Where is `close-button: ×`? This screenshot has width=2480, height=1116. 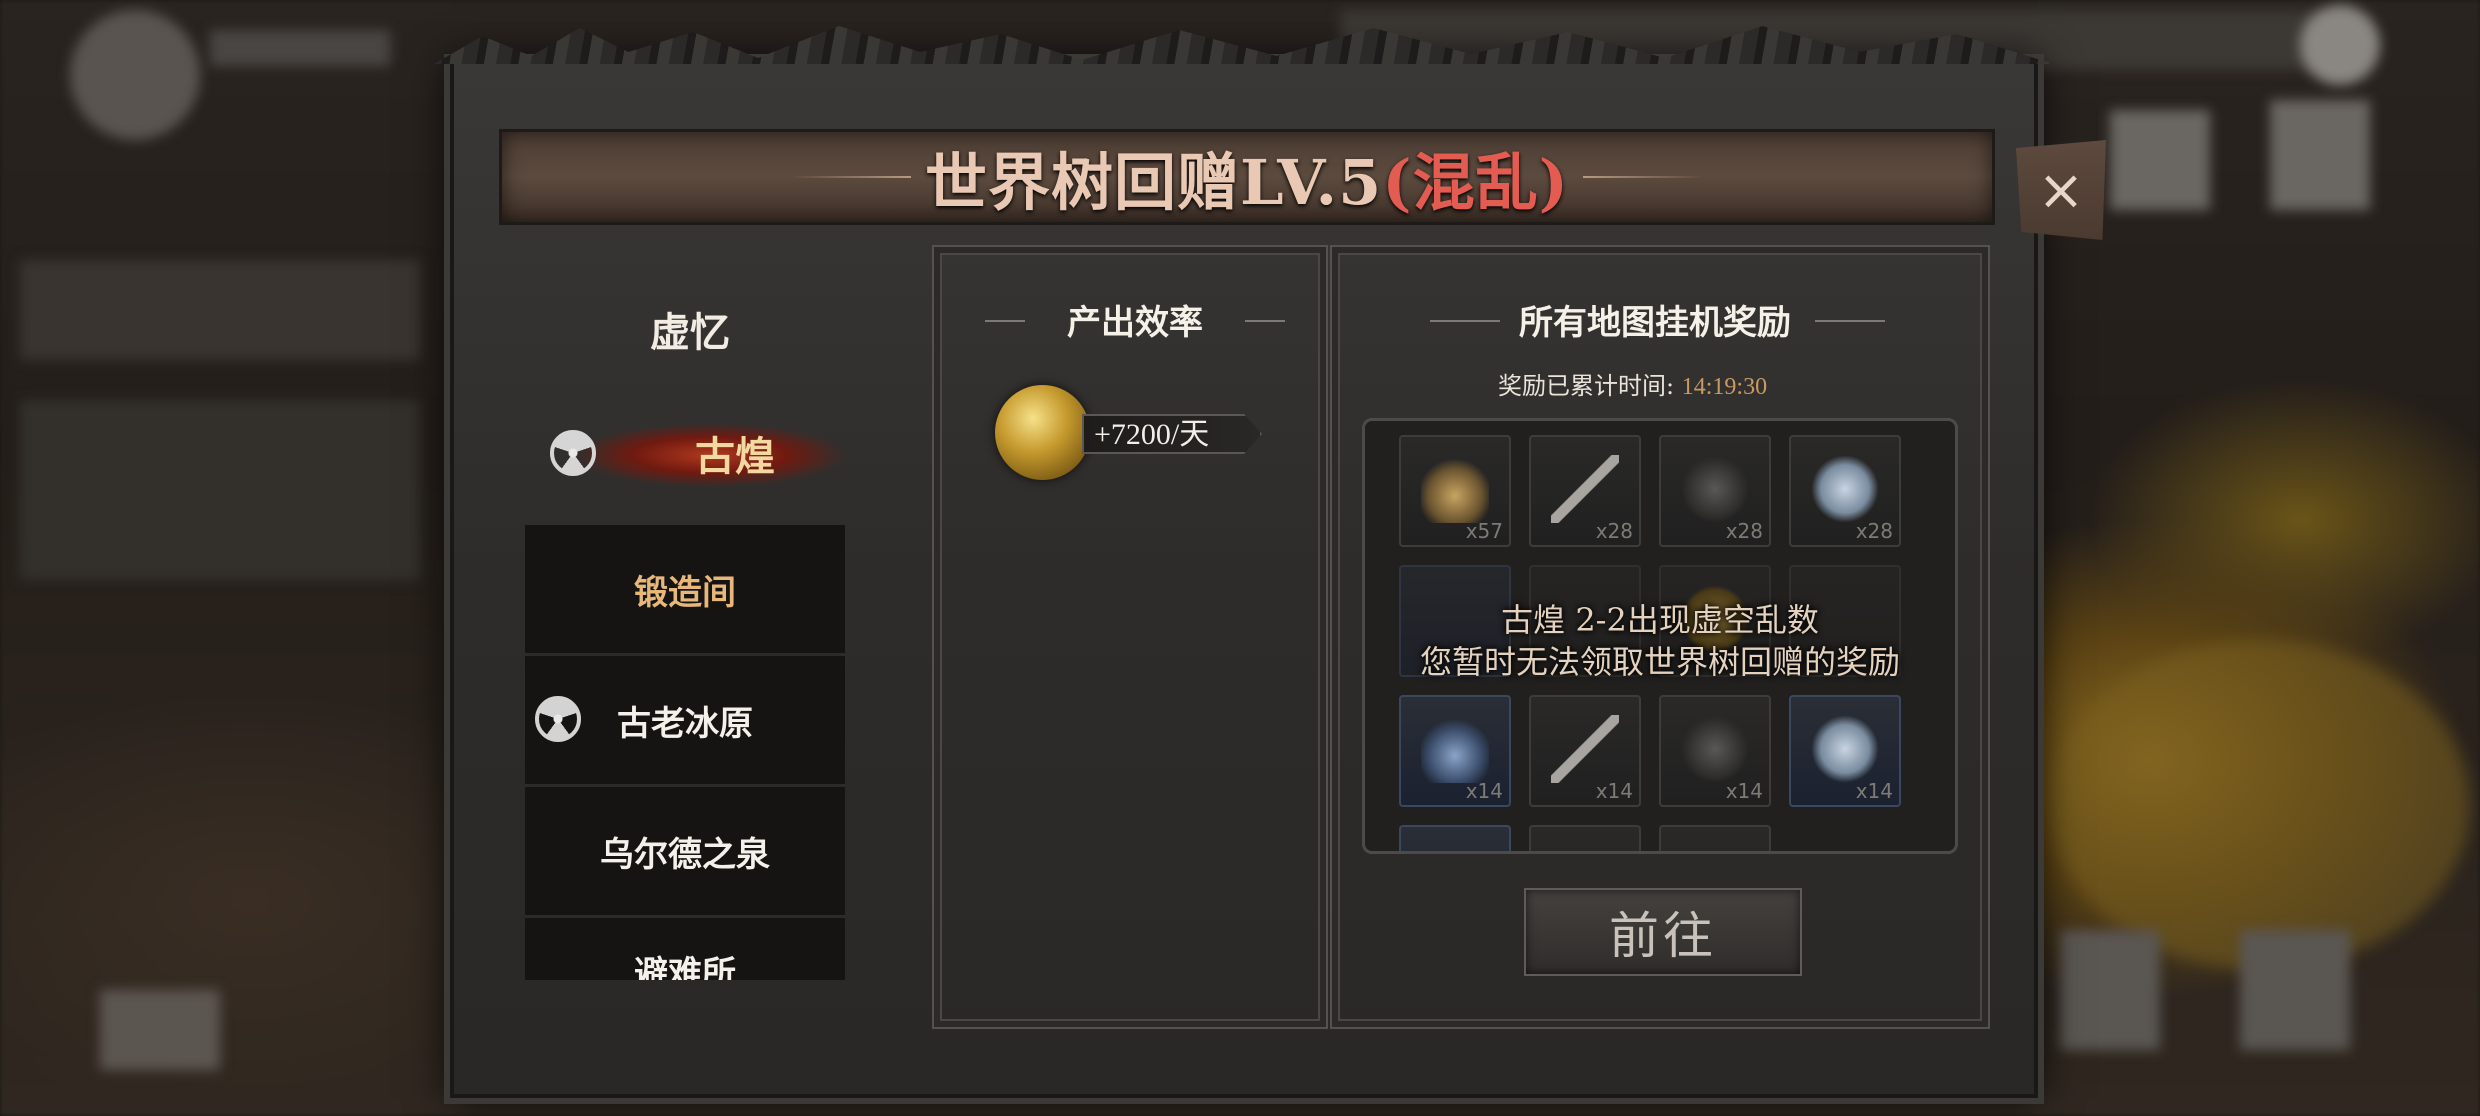
close-button: × is located at coordinates (2061, 190).